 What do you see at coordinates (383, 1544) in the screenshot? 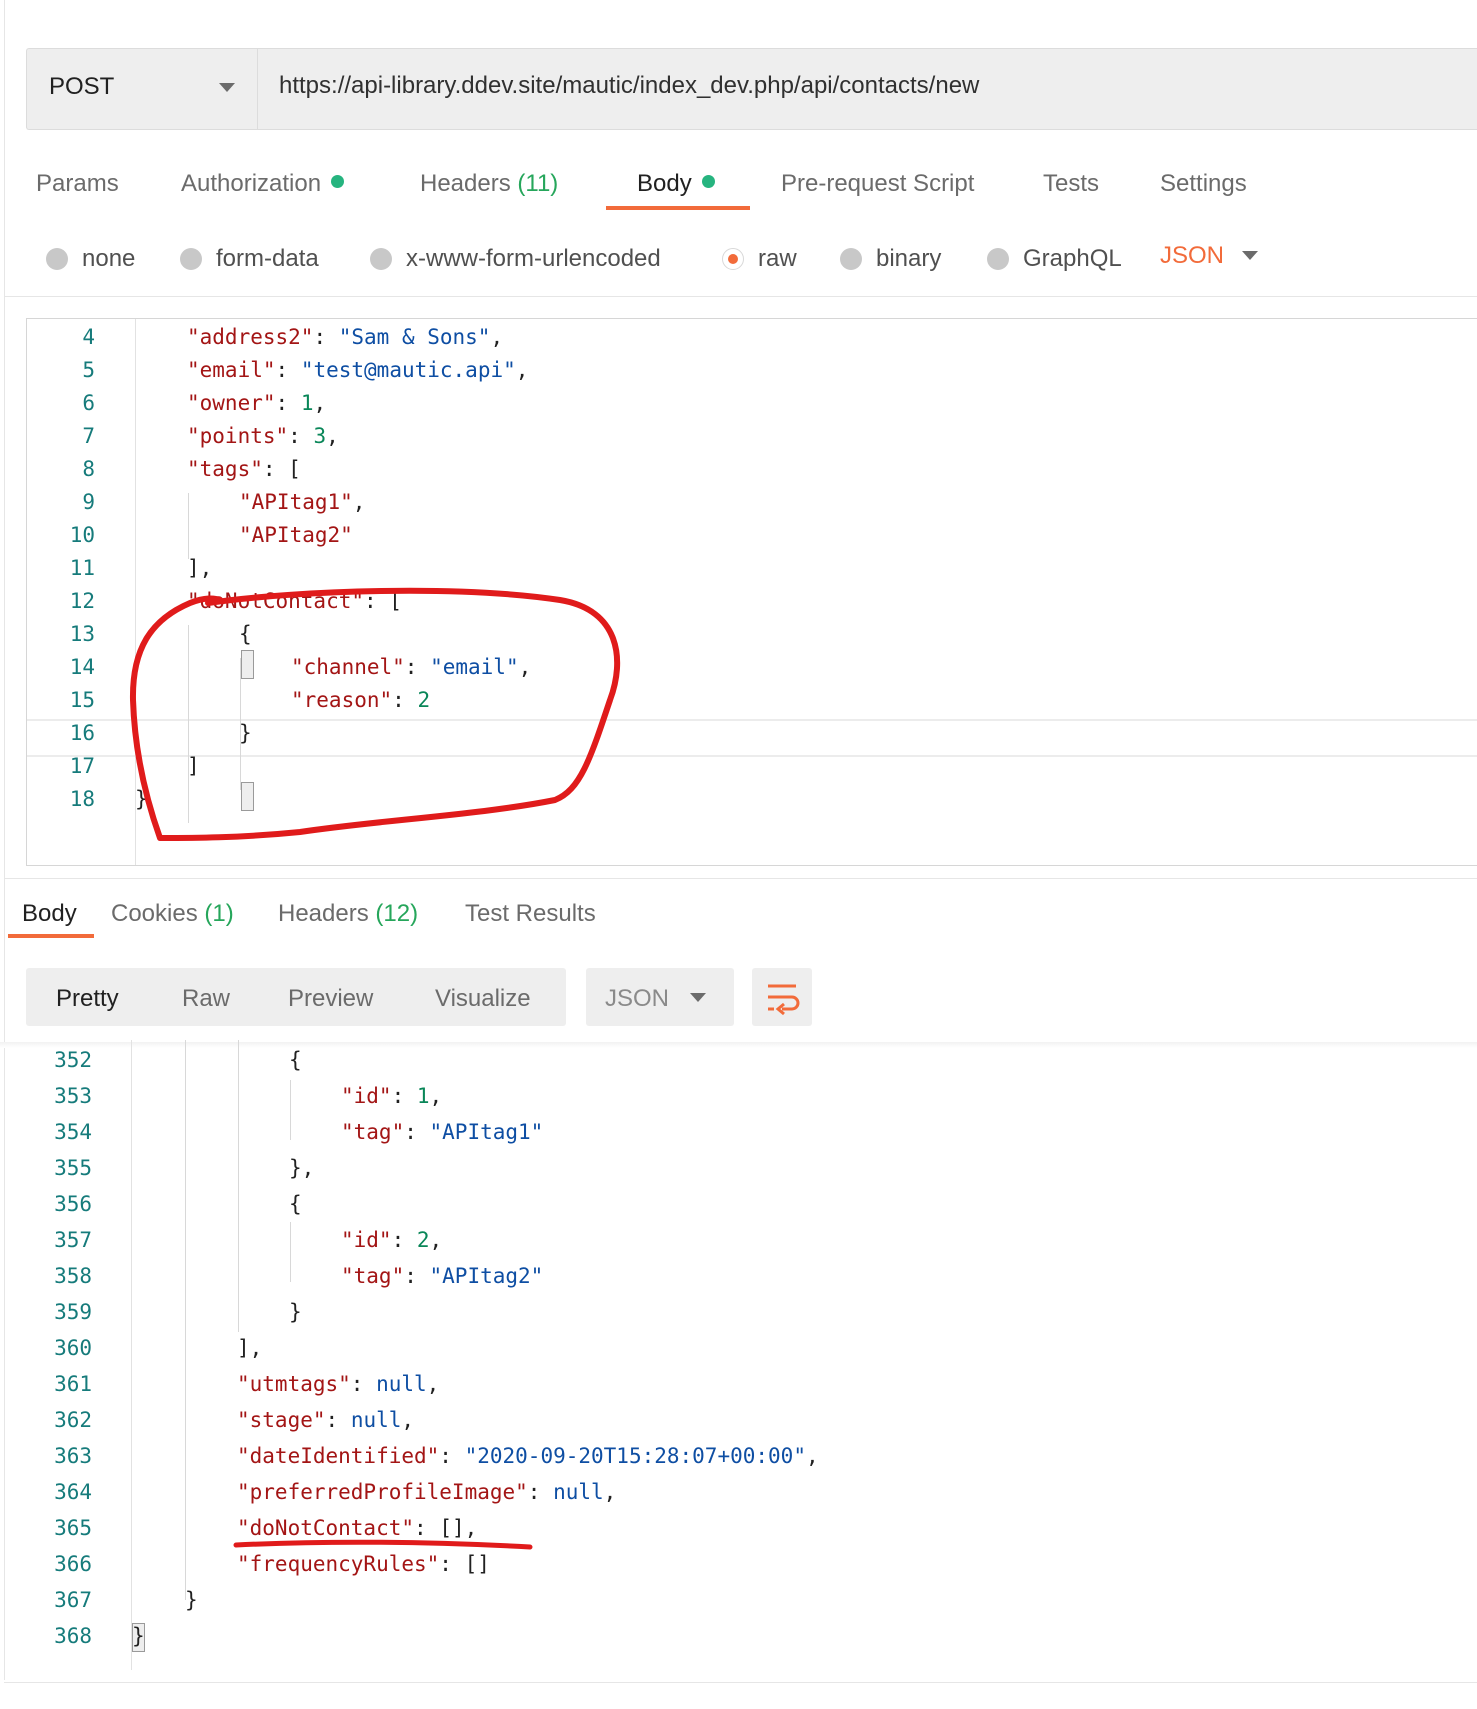
I see `annotation-underline` at bounding box center [383, 1544].